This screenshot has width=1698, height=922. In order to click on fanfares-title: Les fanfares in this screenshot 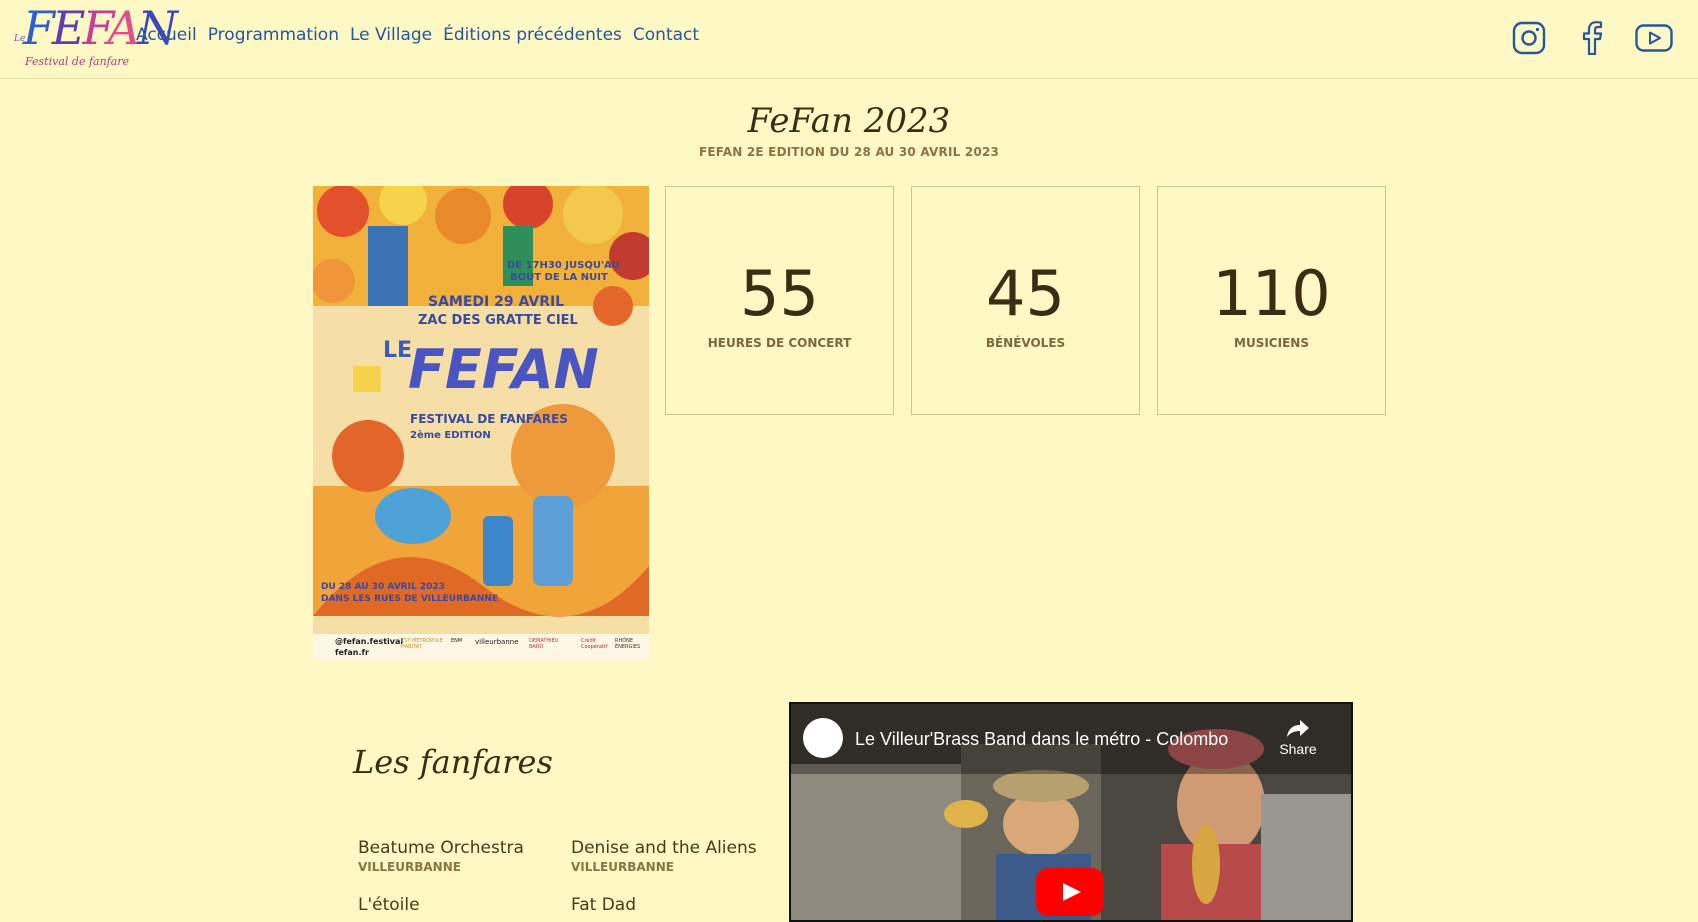, I will do `click(453, 762)`.